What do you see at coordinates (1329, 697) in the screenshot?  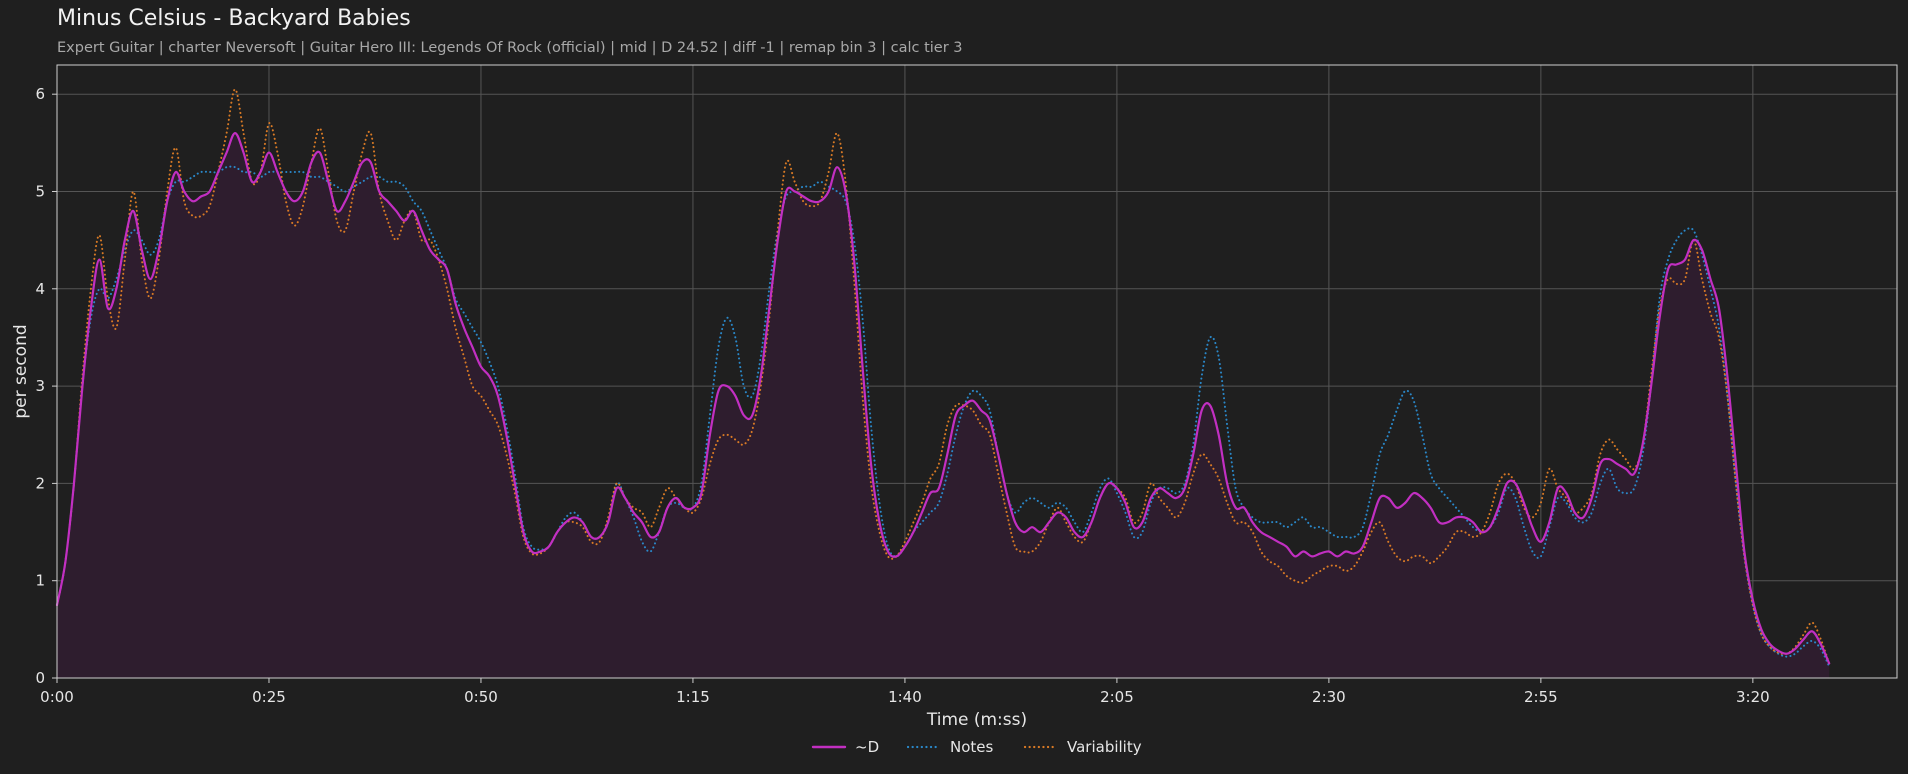 I see `x-tick-label: 2:30` at bounding box center [1329, 697].